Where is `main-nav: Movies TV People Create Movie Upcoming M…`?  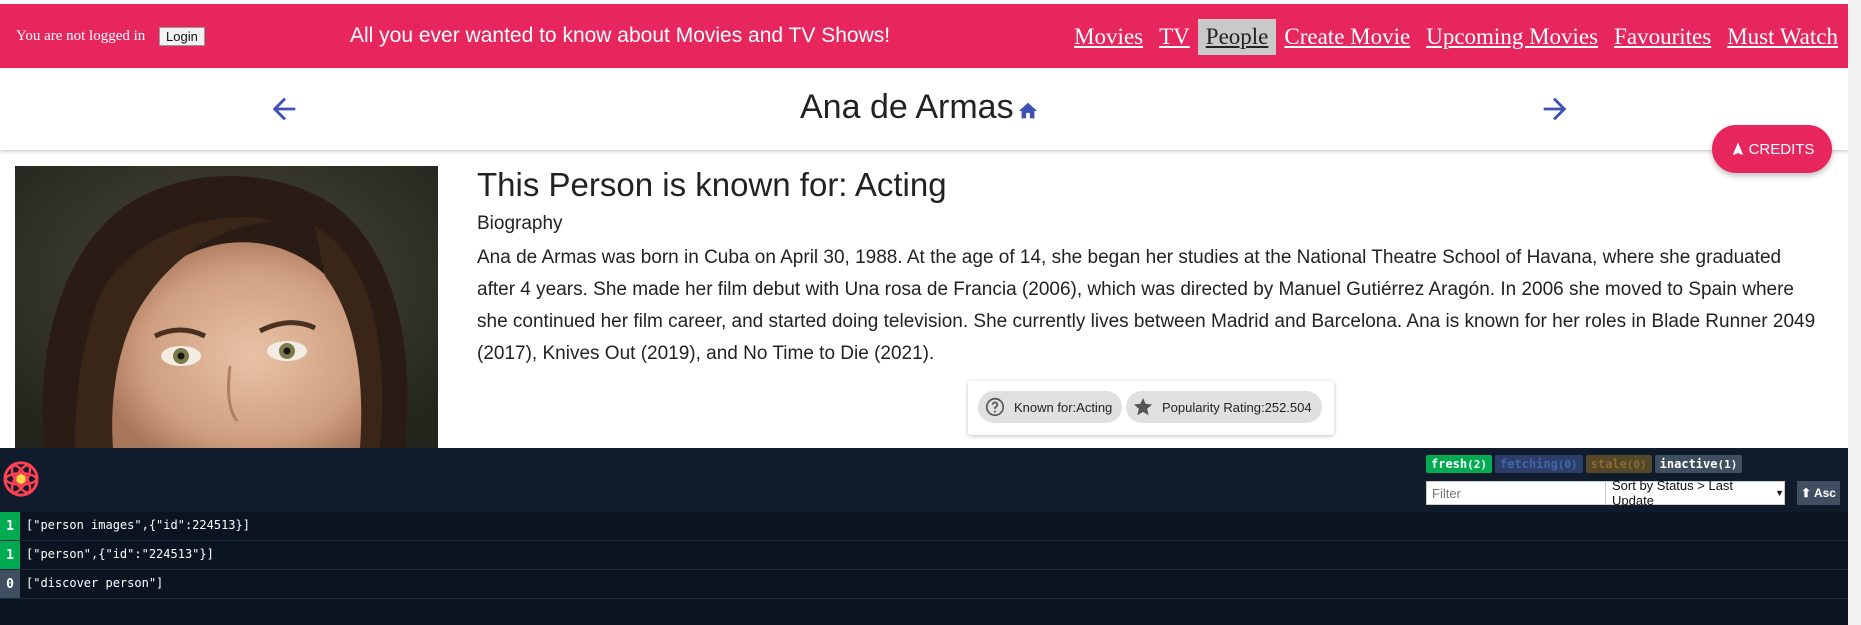 main-nav: Movies TV People Create Movie Upcoming M… is located at coordinates (1456, 37).